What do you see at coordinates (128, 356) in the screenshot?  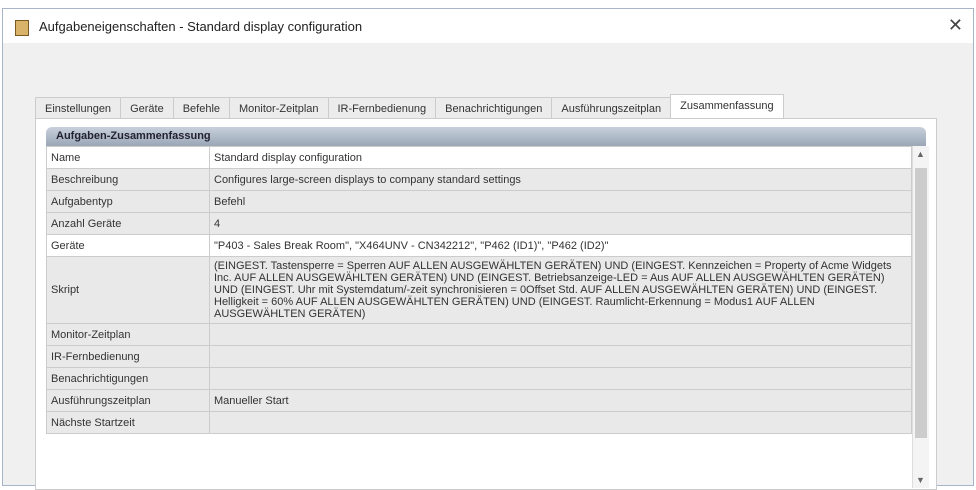 I see `row-label: IR-Fernbedienung` at bounding box center [128, 356].